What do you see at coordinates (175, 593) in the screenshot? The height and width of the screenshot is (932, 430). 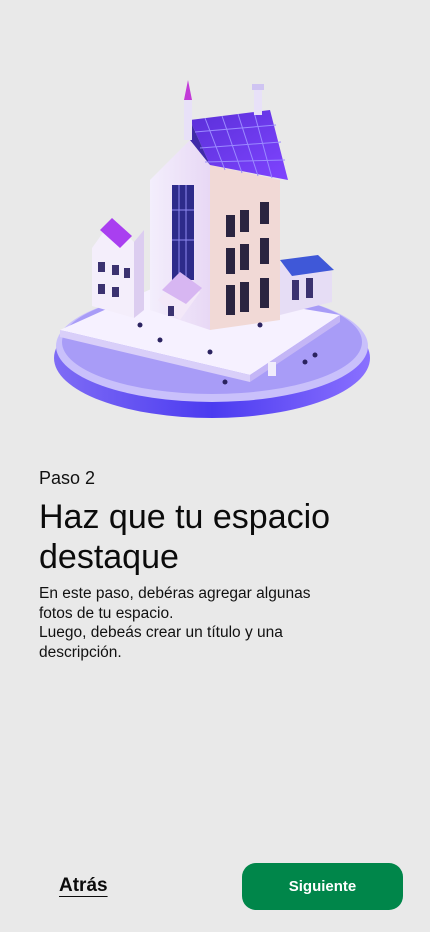 I see `description-line-1: En este paso, debéras agregar algunas` at bounding box center [175, 593].